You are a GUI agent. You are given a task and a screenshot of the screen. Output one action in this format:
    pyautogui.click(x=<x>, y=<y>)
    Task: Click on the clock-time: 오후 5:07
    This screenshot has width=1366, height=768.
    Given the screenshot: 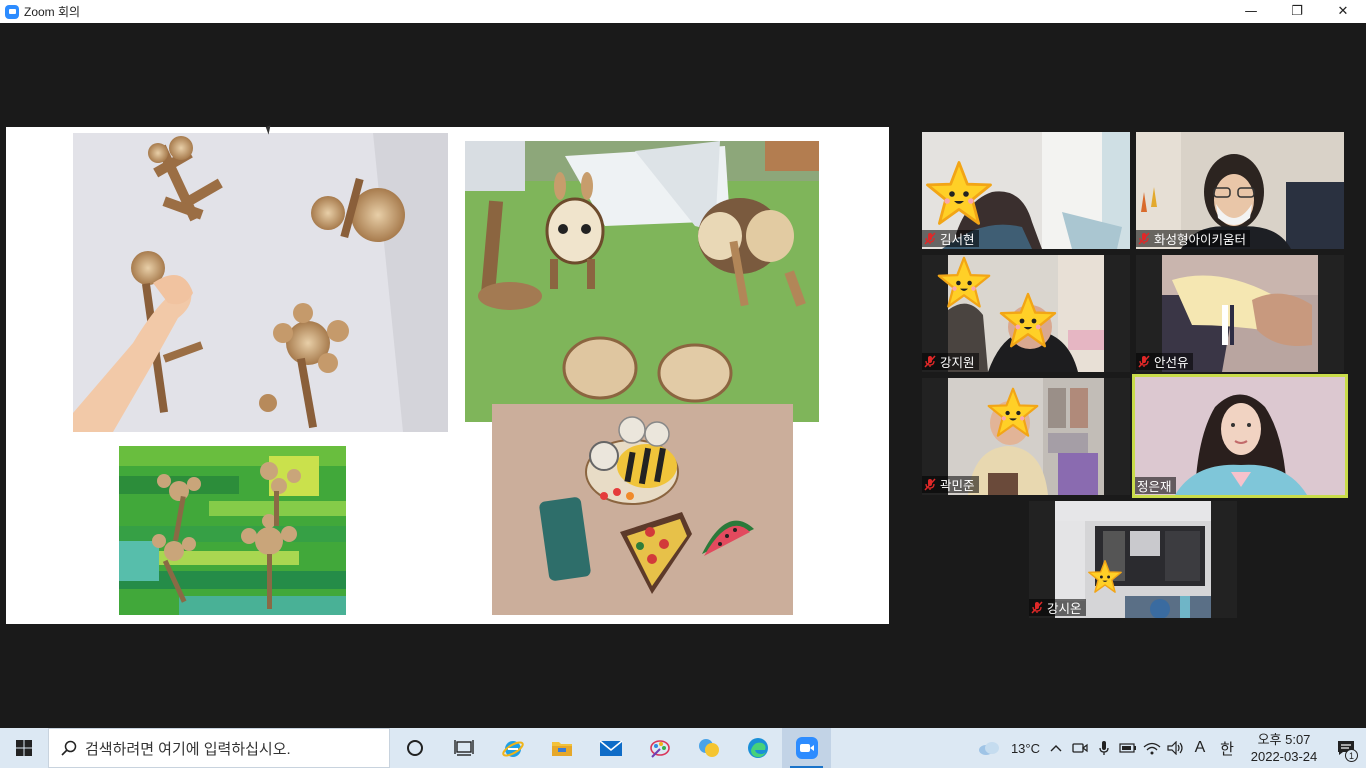 What is the action you would take?
    pyautogui.click(x=1284, y=739)
    